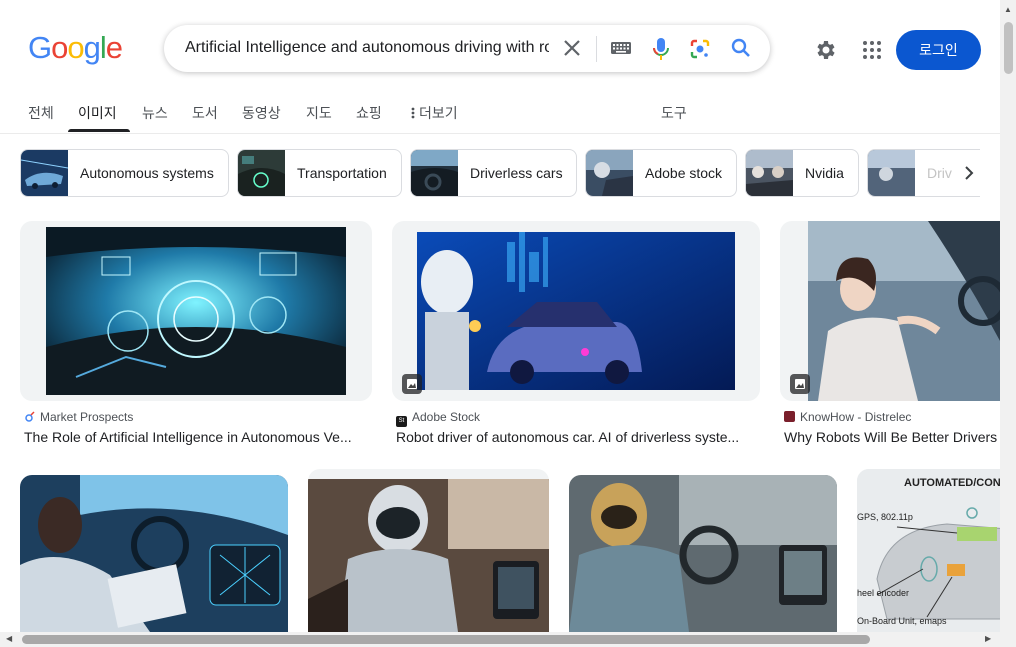  I want to click on tab-more: 더보기, so click(434, 113).